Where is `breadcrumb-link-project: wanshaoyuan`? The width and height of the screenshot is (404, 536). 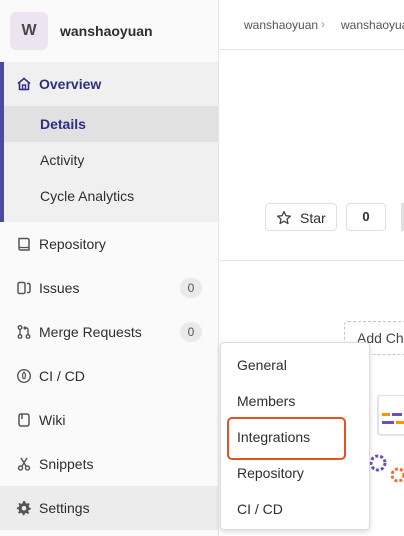 breadcrumb-link-project: wanshaoyuan is located at coordinates (372, 25).